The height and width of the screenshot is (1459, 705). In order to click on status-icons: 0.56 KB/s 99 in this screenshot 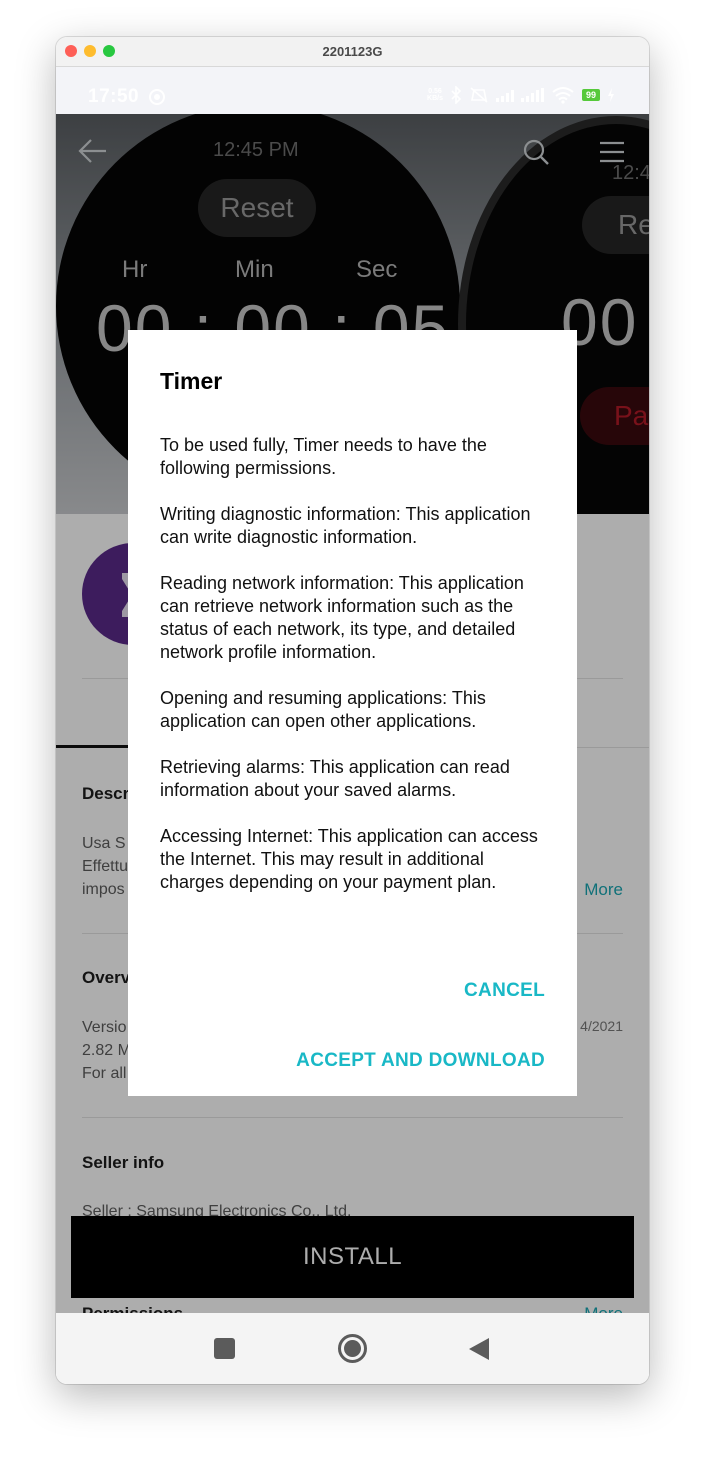, I will do `click(521, 95)`.